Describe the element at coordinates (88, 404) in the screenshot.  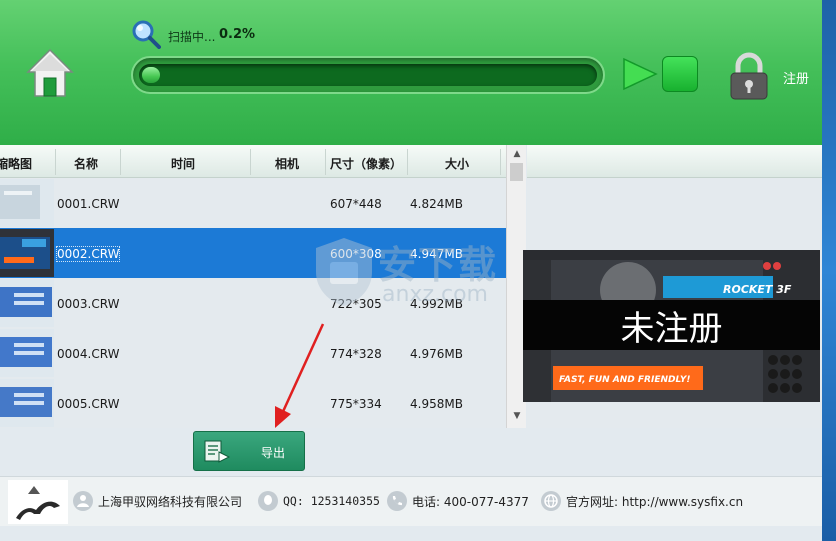
I see `row-name: 0005.CRW` at that location.